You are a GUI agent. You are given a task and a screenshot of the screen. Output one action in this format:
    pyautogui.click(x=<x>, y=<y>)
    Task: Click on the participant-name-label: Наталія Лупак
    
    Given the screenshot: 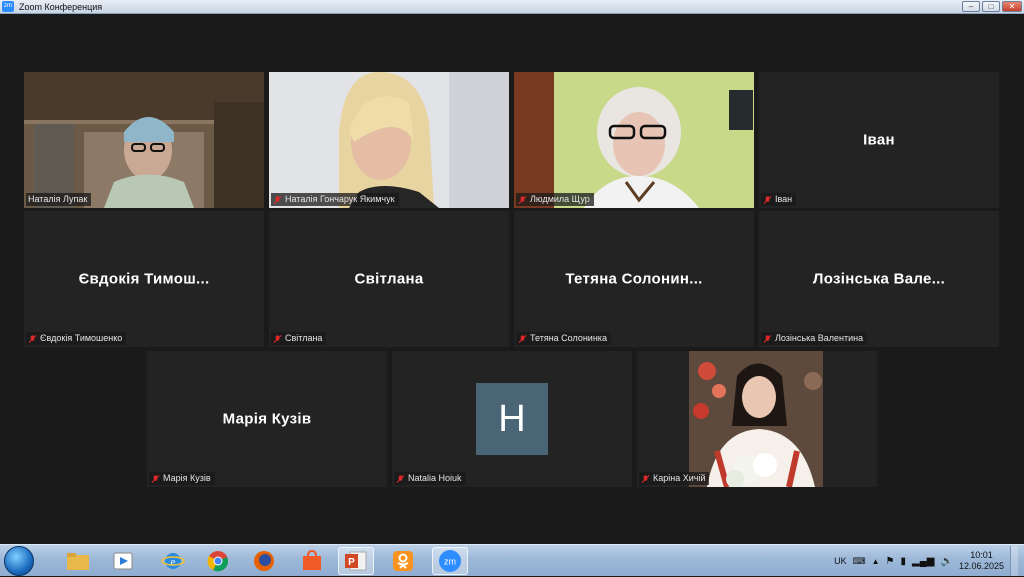 What is the action you would take?
    pyautogui.click(x=59, y=199)
    